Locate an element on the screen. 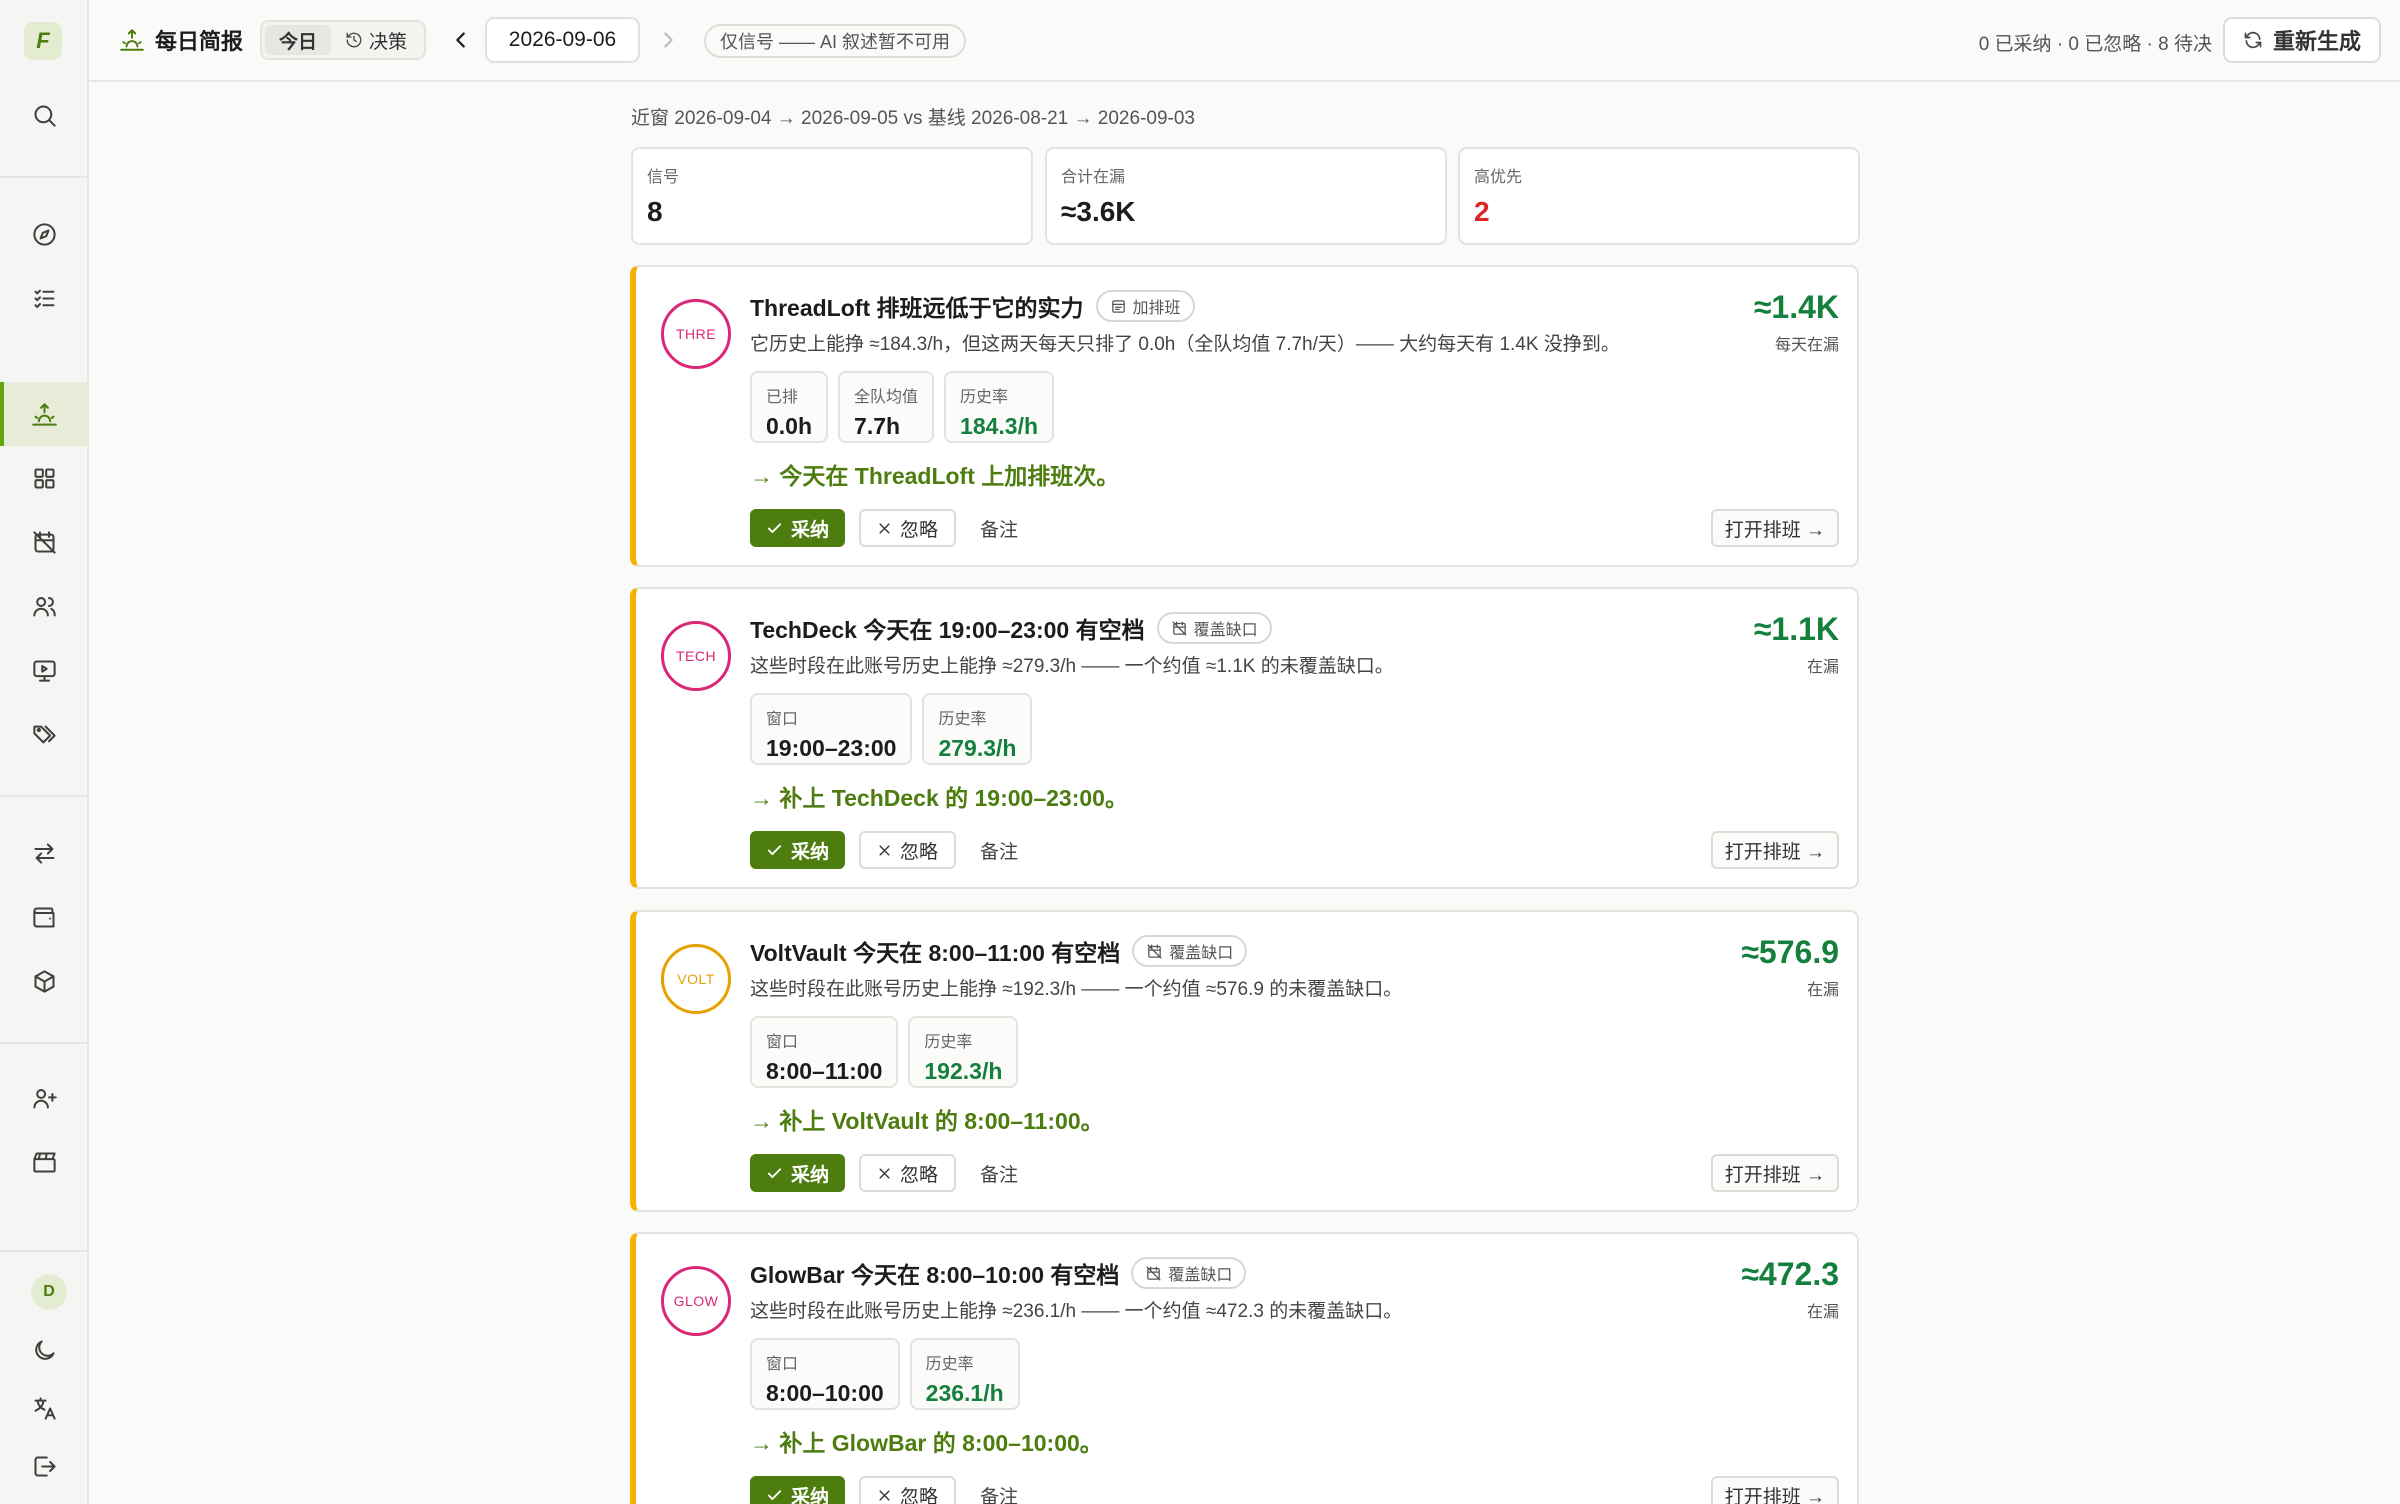  decision-buttons: 采纳 忽略 备注 is located at coordinates (889, 528).